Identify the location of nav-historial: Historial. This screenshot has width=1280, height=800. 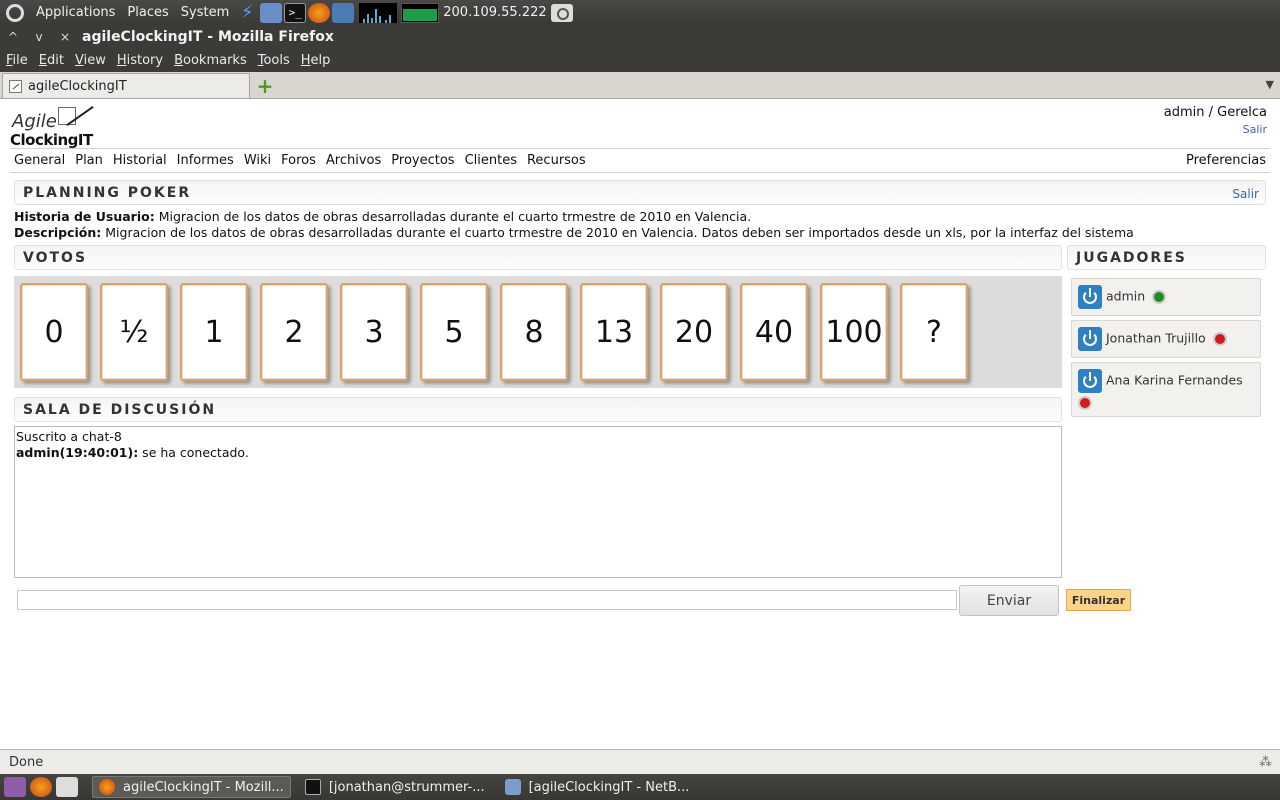
(141, 160).